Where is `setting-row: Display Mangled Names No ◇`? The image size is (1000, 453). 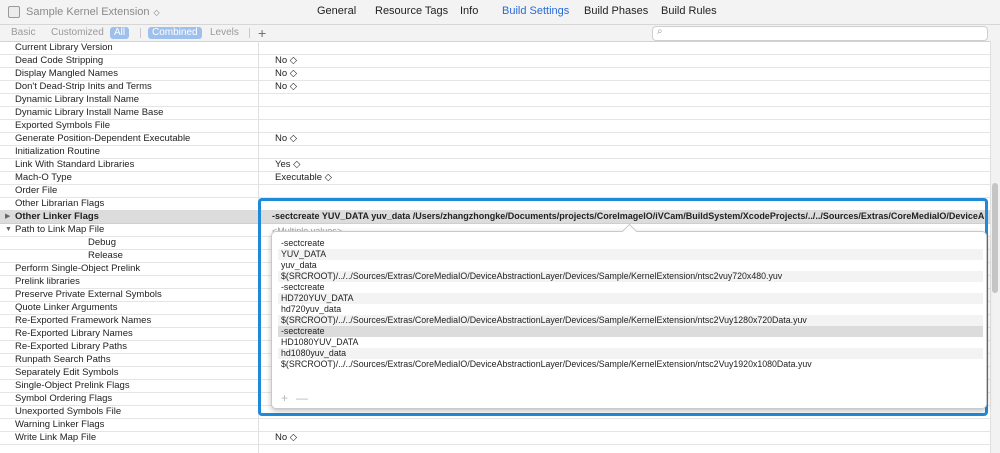
setting-row: Display Mangled Names No ◇ is located at coordinates (495, 74).